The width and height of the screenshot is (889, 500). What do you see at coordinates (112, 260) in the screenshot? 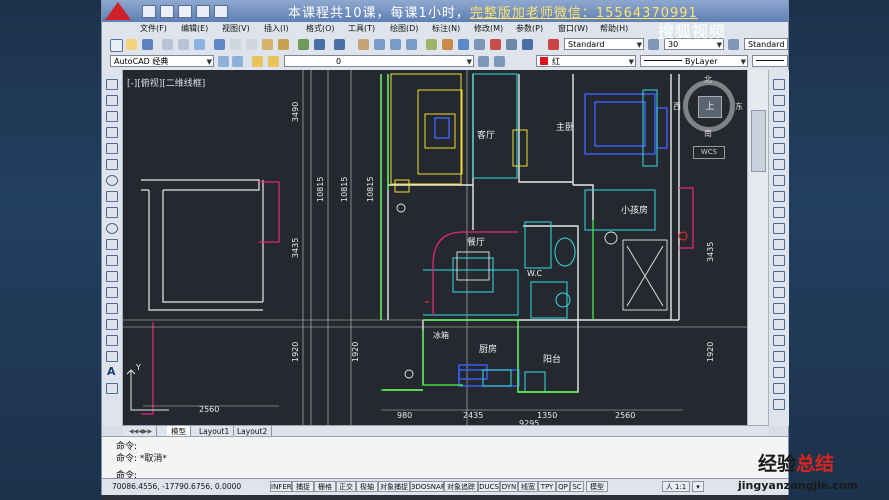
I see `insert-block-icon` at bounding box center [112, 260].